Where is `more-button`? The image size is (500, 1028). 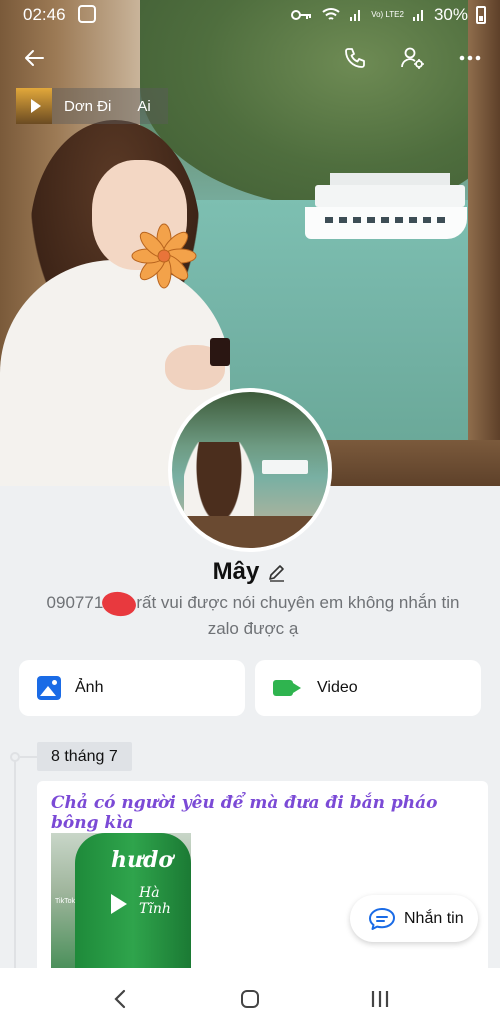
more-button is located at coordinates (470, 58).